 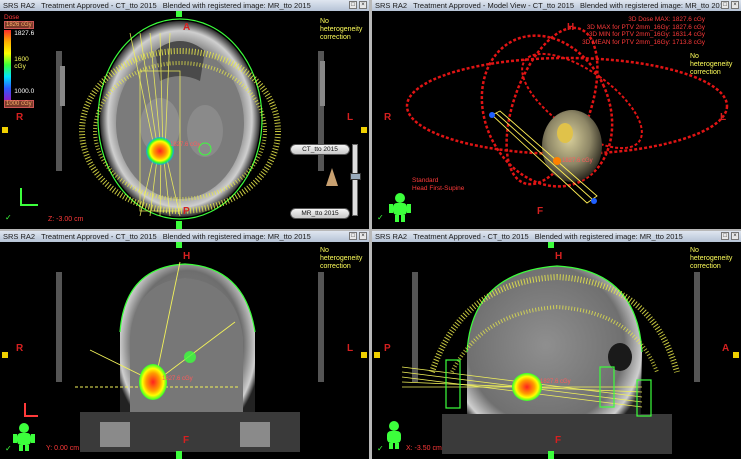 I want to click on ct-image-button: CT_tto 2015, so click(x=320, y=149).